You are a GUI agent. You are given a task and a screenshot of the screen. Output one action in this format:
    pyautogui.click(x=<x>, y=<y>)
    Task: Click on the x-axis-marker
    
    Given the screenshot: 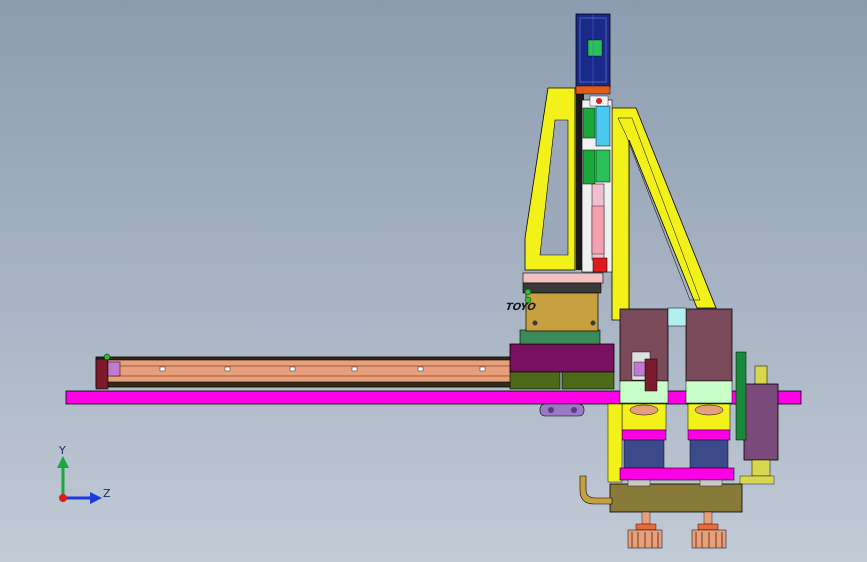 What is the action you would take?
    pyautogui.click(x=63, y=498)
    